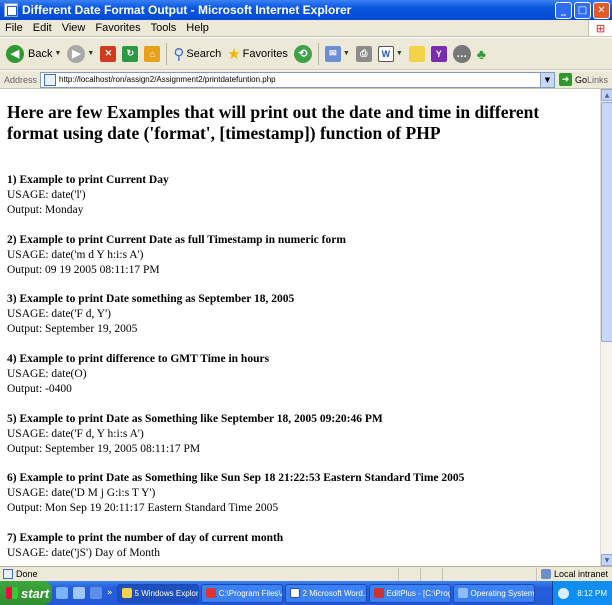 The height and width of the screenshot is (605, 612). I want to click on example-usage: USAGE: date(O), so click(47, 374).